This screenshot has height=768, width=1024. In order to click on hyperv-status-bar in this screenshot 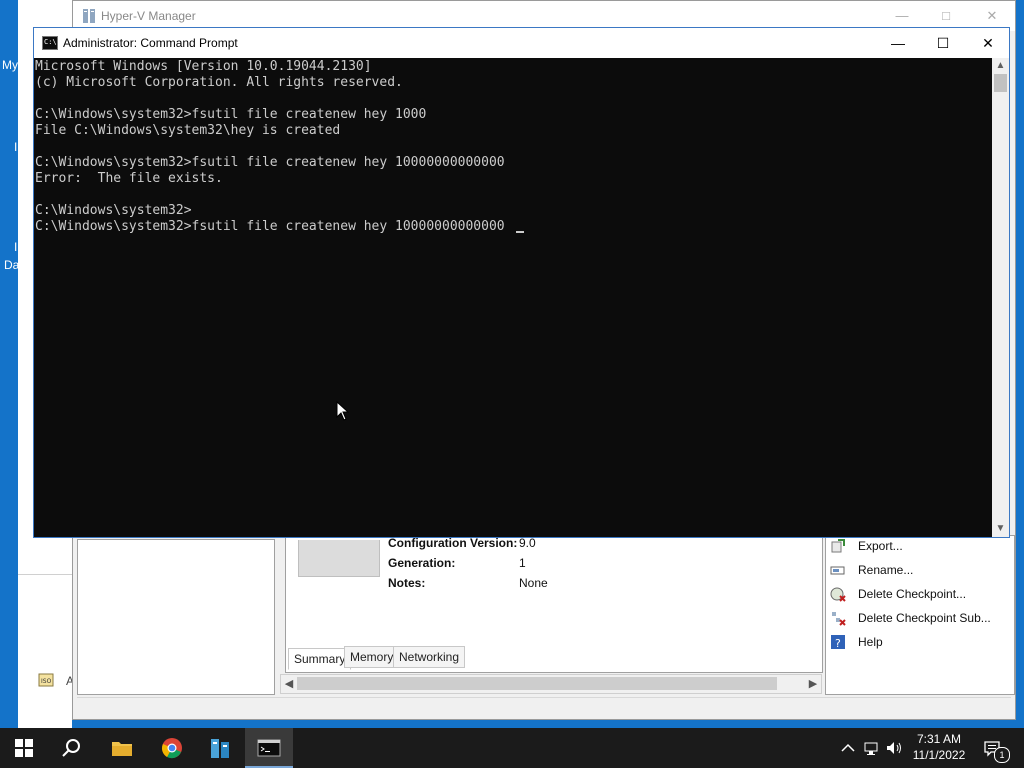, I will do `click(544, 706)`.